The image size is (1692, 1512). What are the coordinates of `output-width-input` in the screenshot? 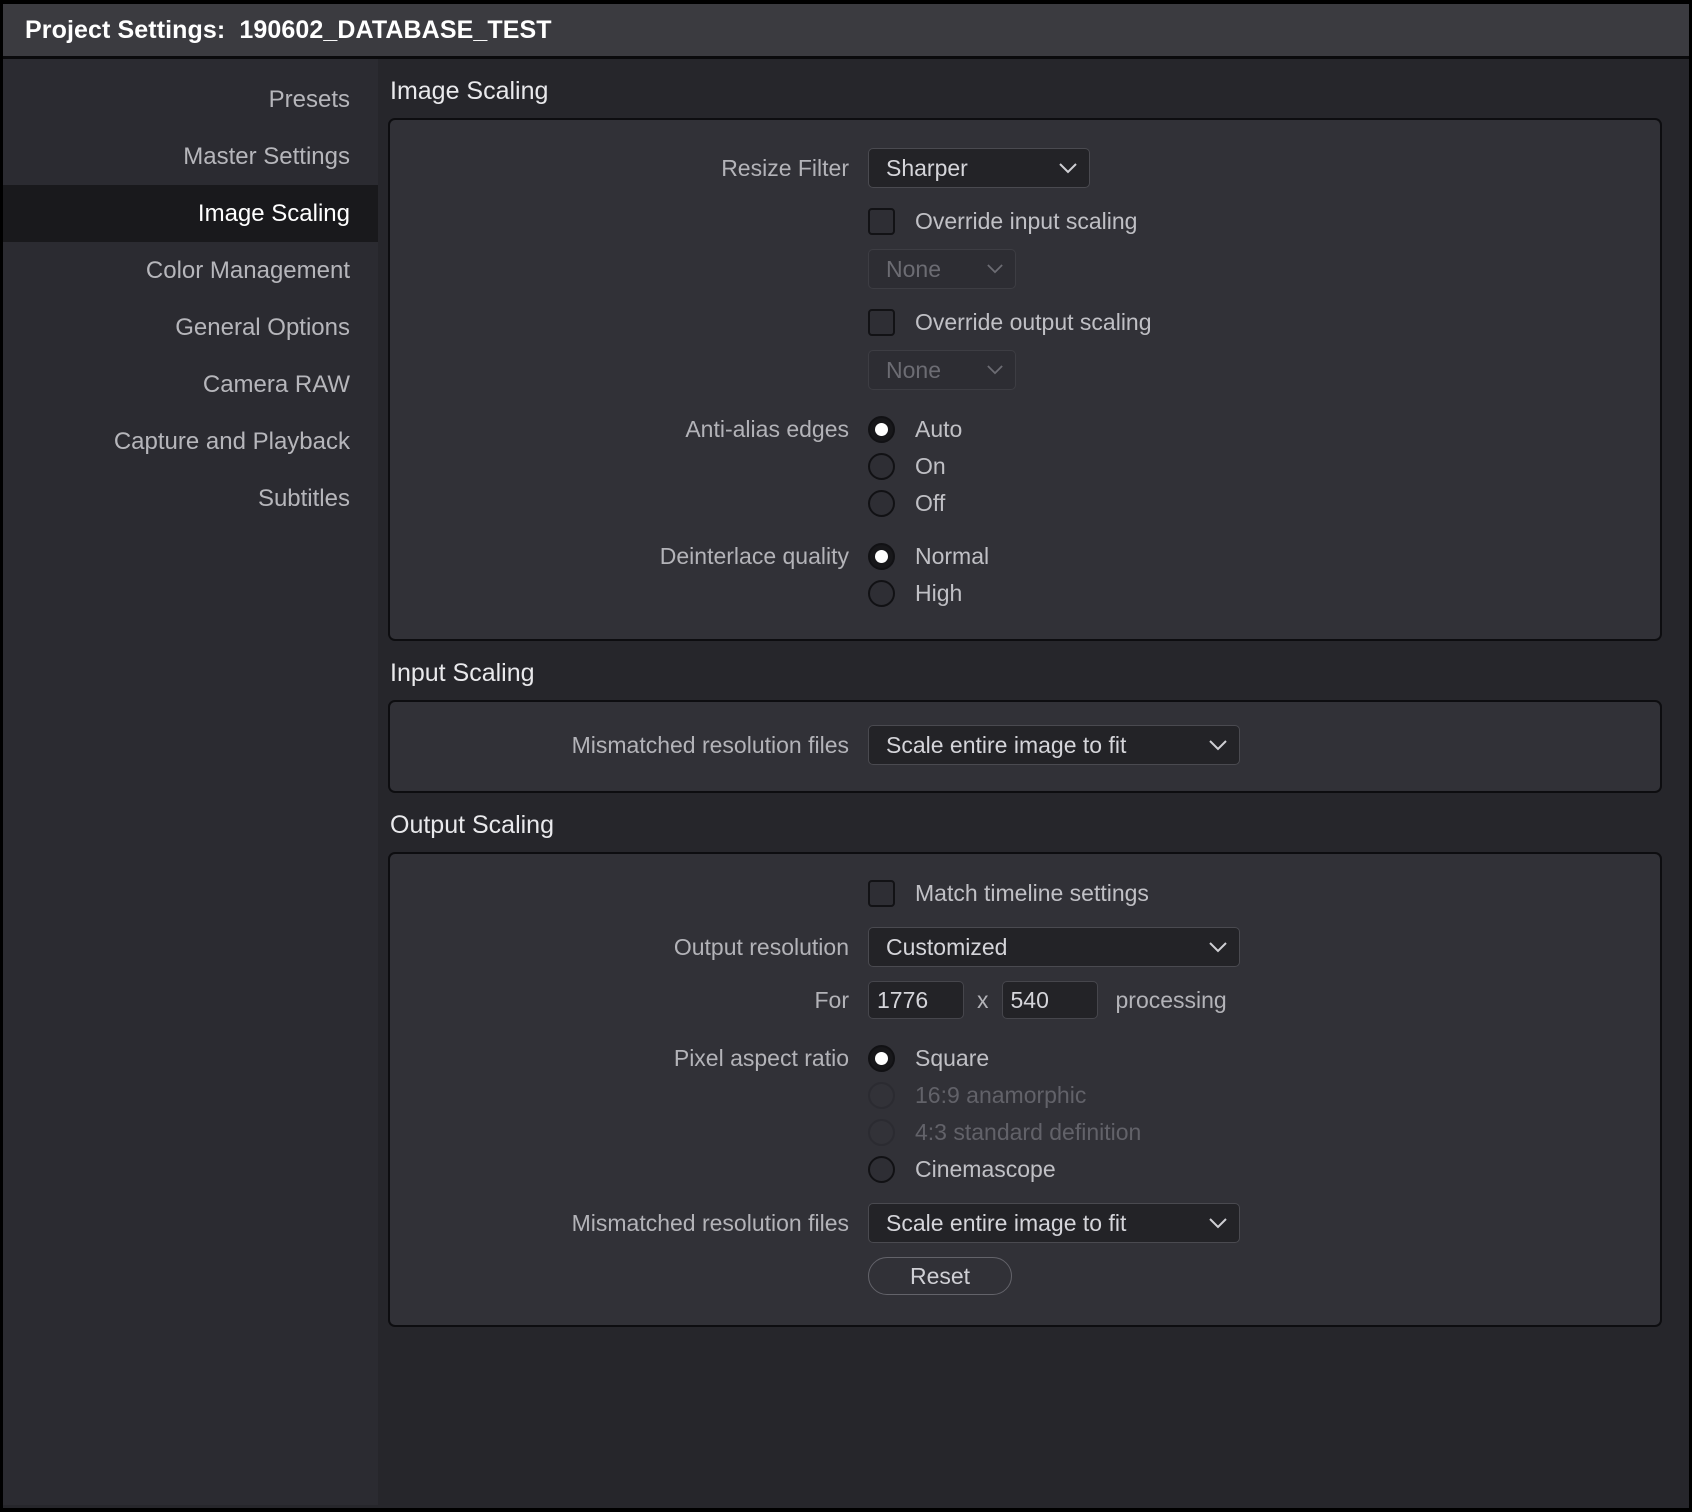 It's located at (916, 1000).